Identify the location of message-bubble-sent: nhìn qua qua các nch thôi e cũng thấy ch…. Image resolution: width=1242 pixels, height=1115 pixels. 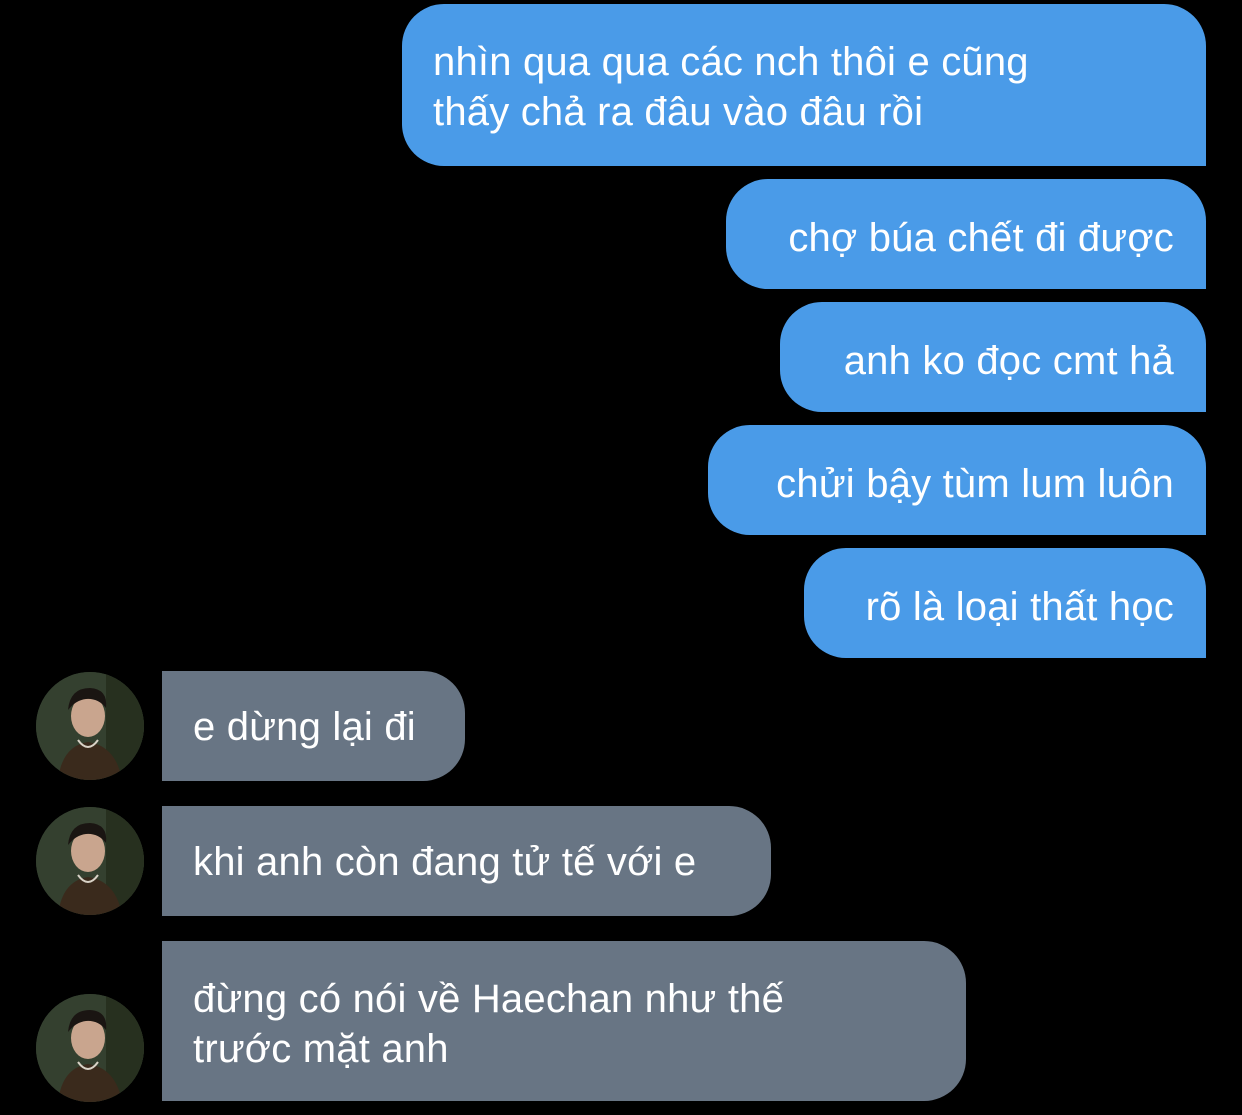
(804, 85).